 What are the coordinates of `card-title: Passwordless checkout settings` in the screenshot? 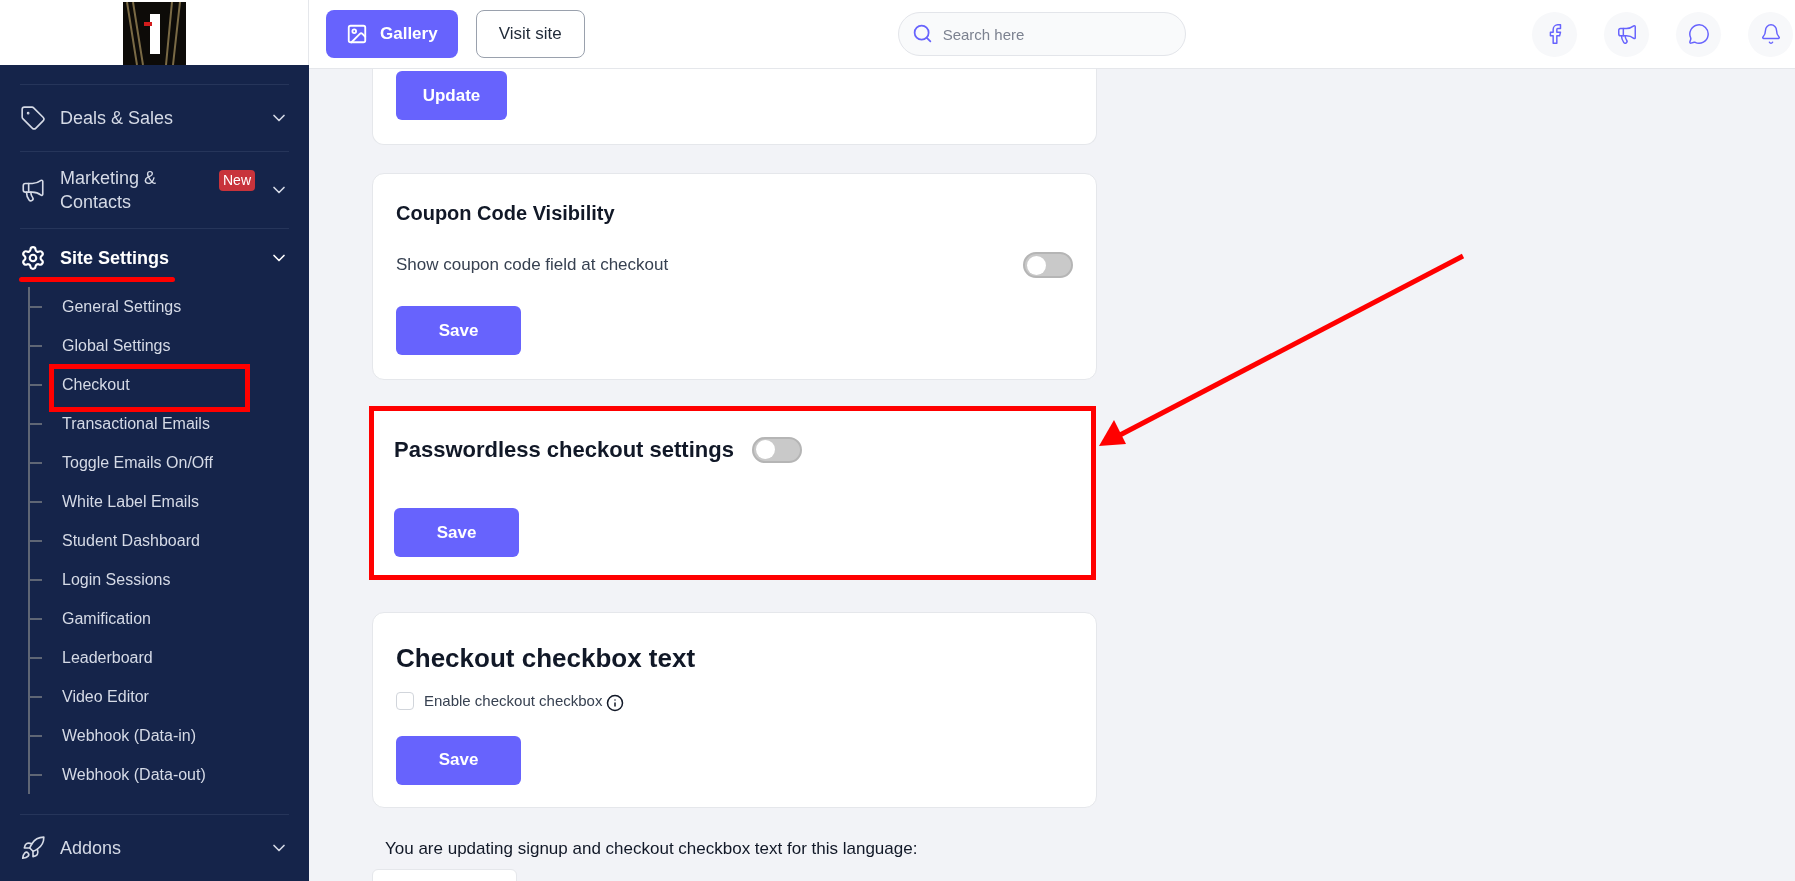 It's located at (564, 450).